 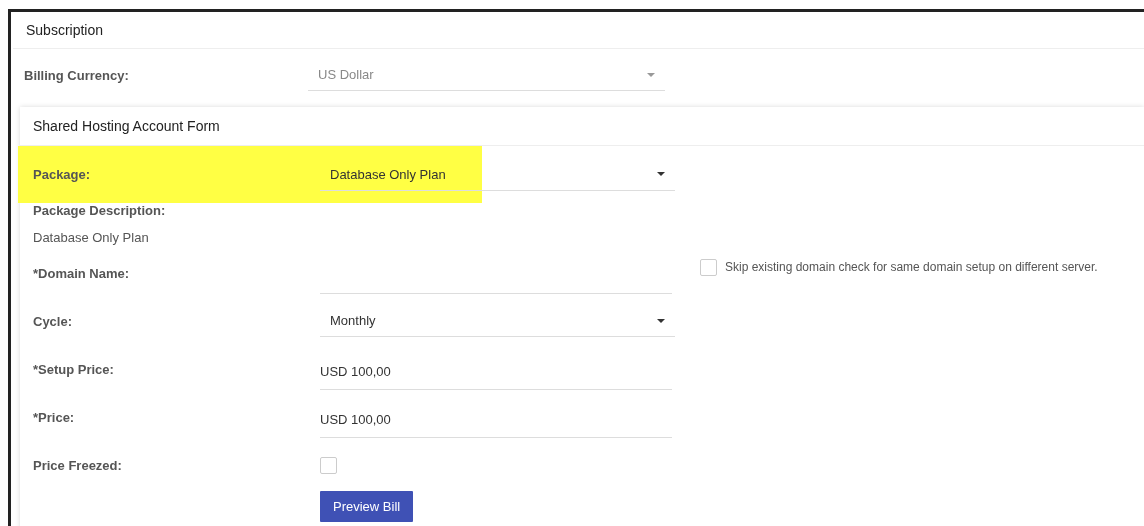 What do you see at coordinates (100, 210) in the screenshot?
I see `field-label: Package Description:` at bounding box center [100, 210].